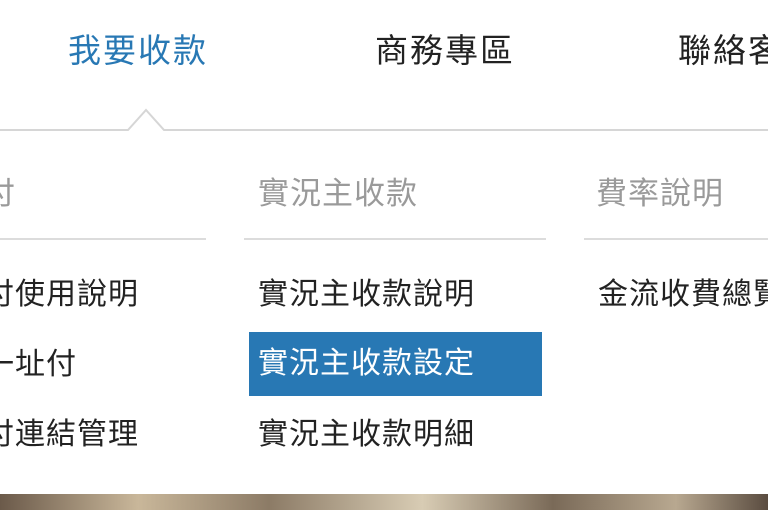 The width and height of the screenshot is (768, 510). I want to click on nav-item-contact: 聯絡客, so click(723, 51).